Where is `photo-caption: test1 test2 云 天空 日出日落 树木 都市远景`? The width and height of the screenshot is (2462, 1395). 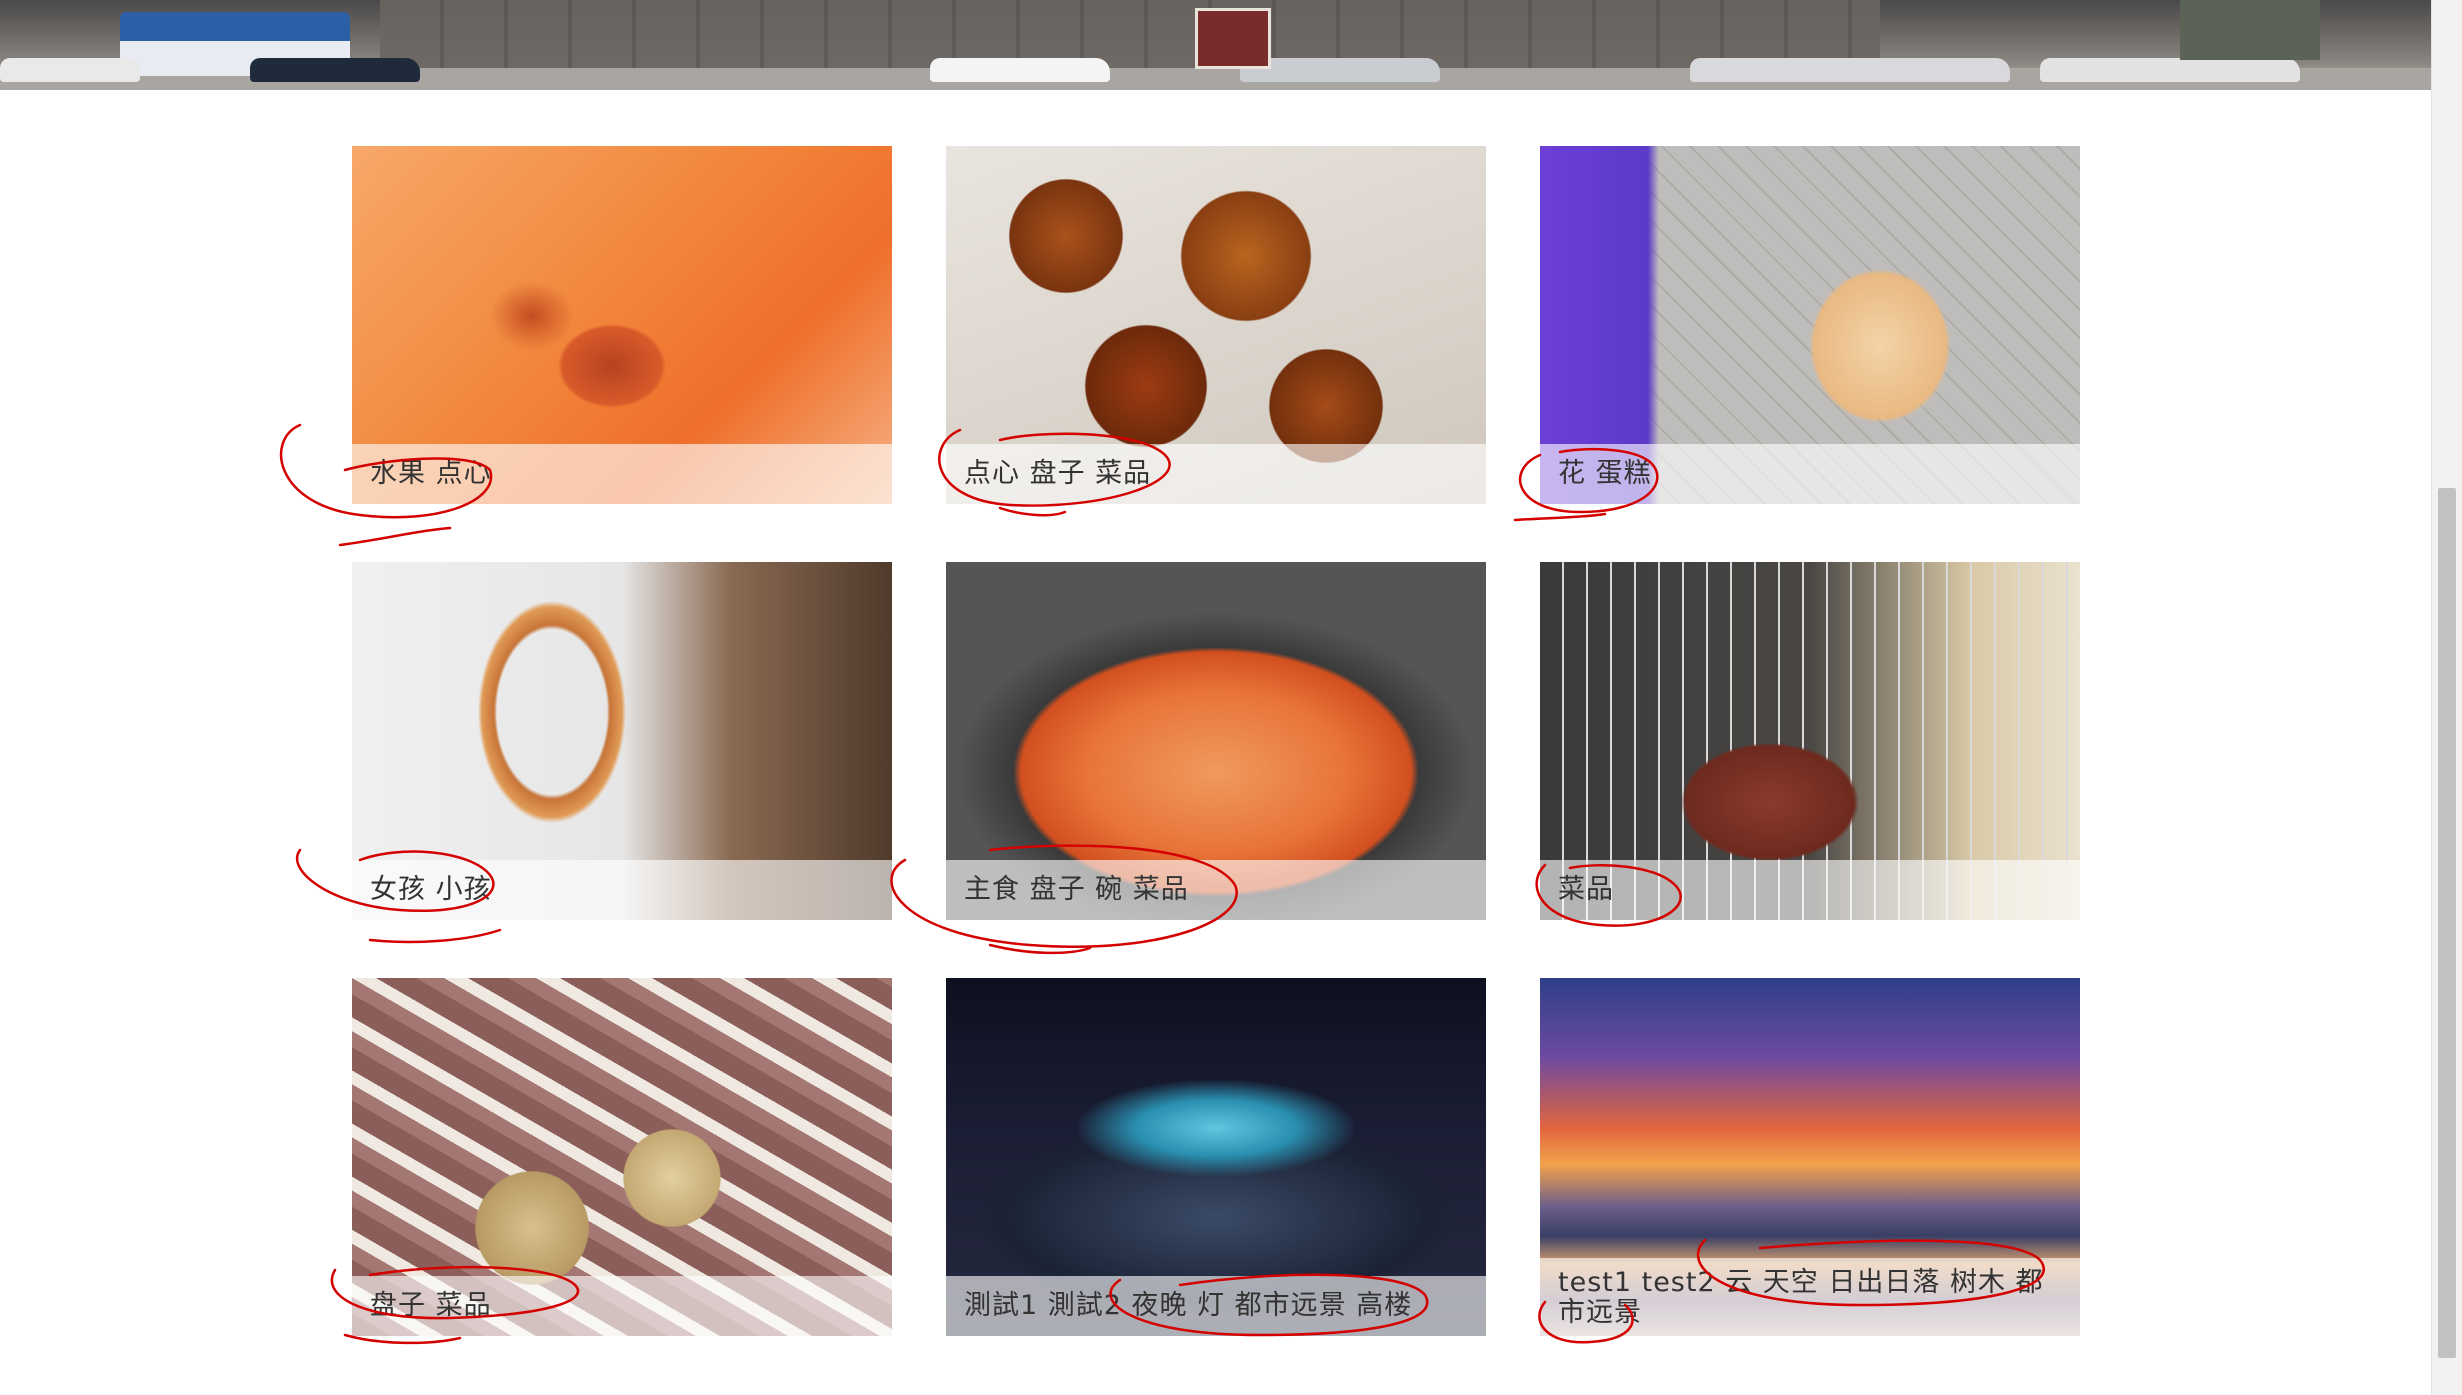
photo-caption: test1 test2 云 天空 日出日落 树木 都市远景 is located at coordinates (1810, 1297).